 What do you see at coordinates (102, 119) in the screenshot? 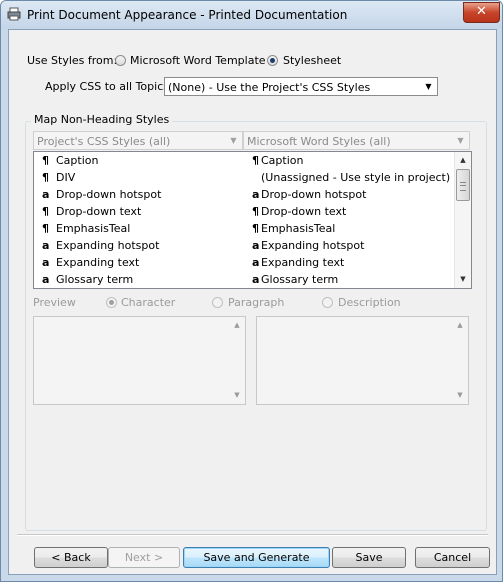
I see `map-styles-group-title: Map Non-Heading Styles` at bounding box center [102, 119].